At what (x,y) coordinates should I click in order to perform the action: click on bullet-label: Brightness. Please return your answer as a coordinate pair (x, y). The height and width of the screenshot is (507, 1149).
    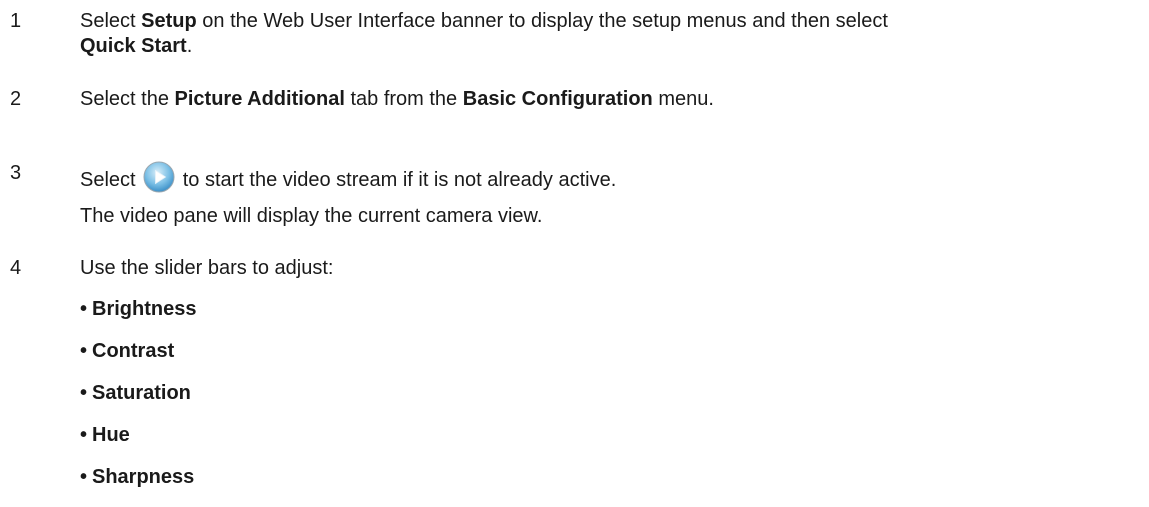
    Looking at the image, I should click on (144, 309).